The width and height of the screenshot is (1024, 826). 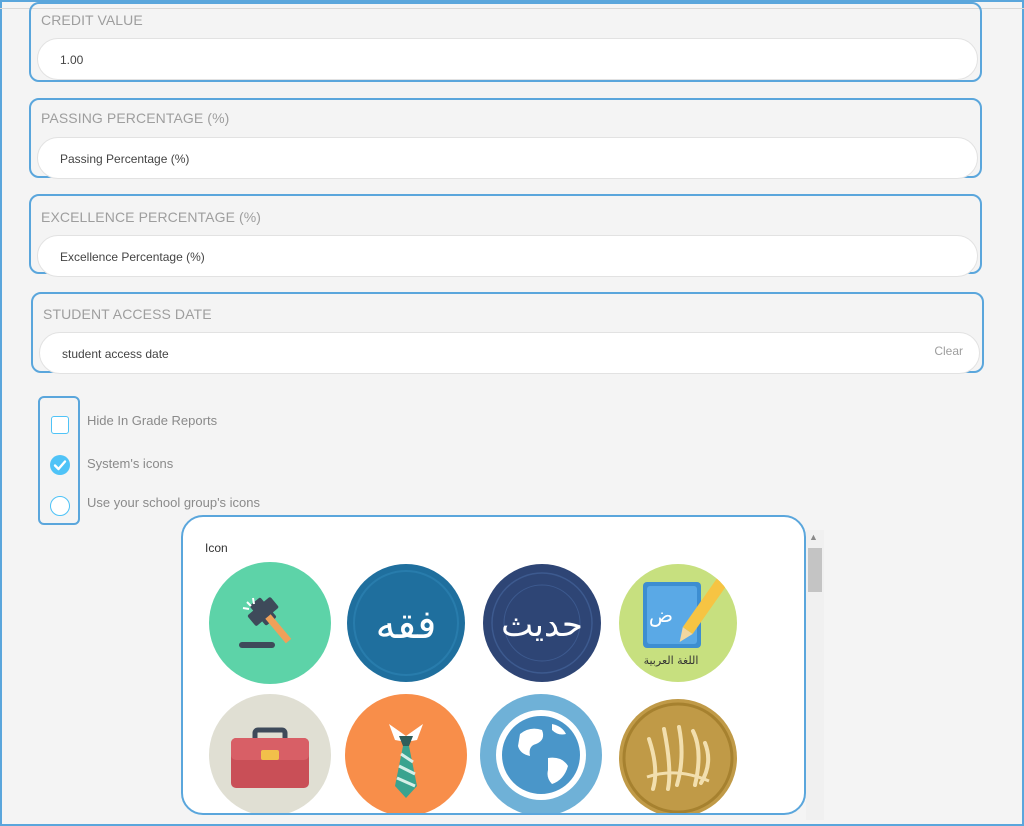 What do you see at coordinates (815, 570) in the screenshot?
I see `scroll-thumb` at bounding box center [815, 570].